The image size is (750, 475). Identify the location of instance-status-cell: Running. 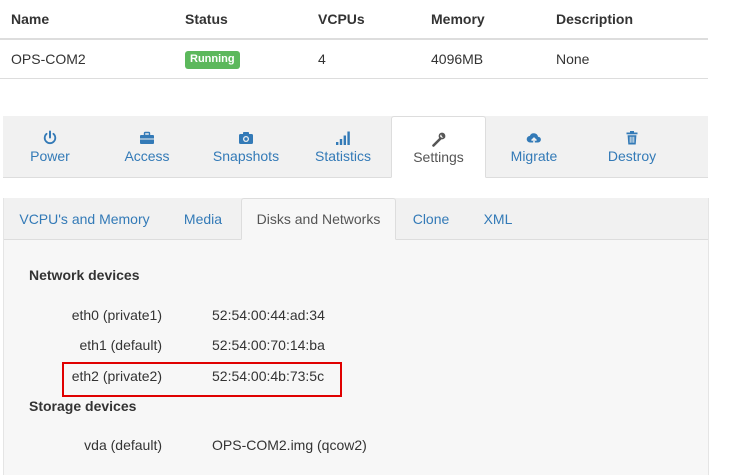
(240, 59).